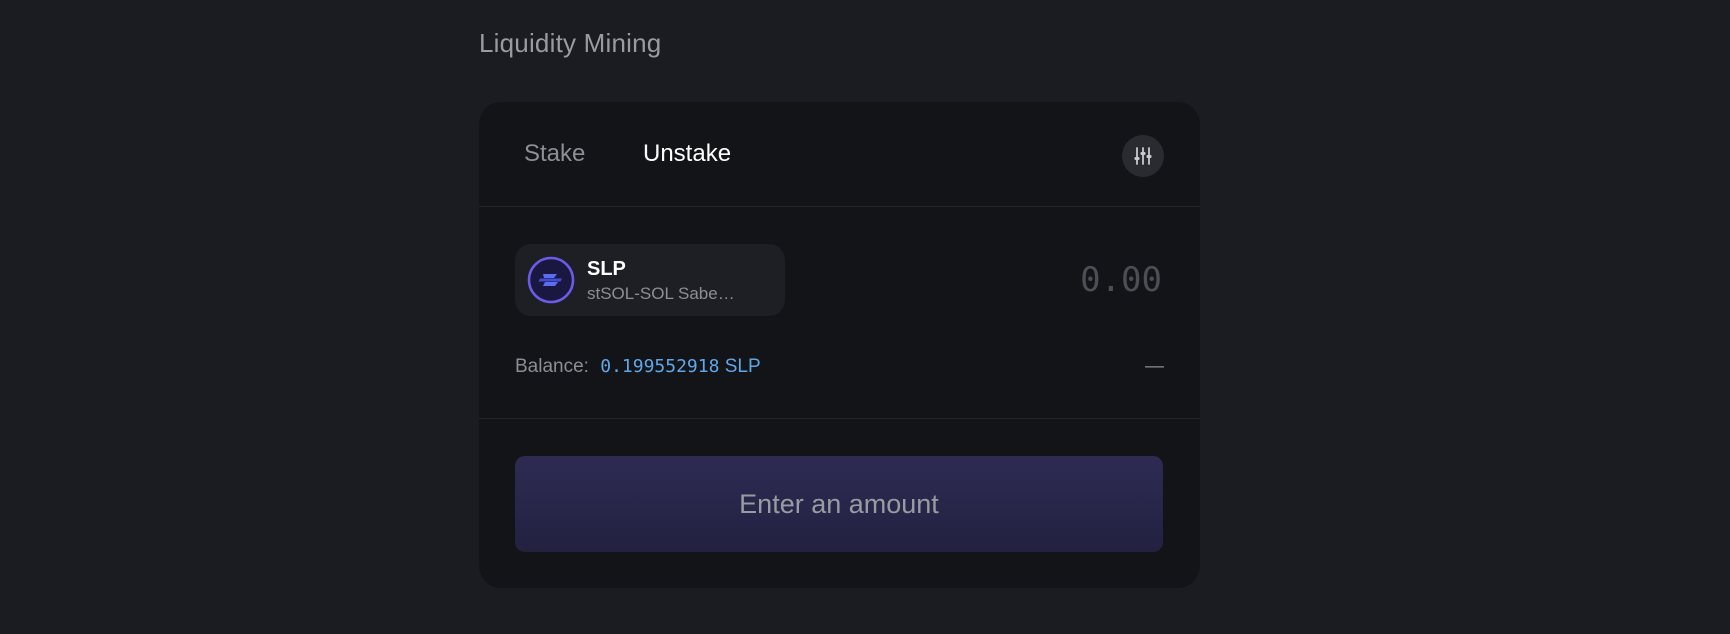  Describe the element at coordinates (687, 154) in the screenshot. I see `tab-unstake: Unstake` at that location.